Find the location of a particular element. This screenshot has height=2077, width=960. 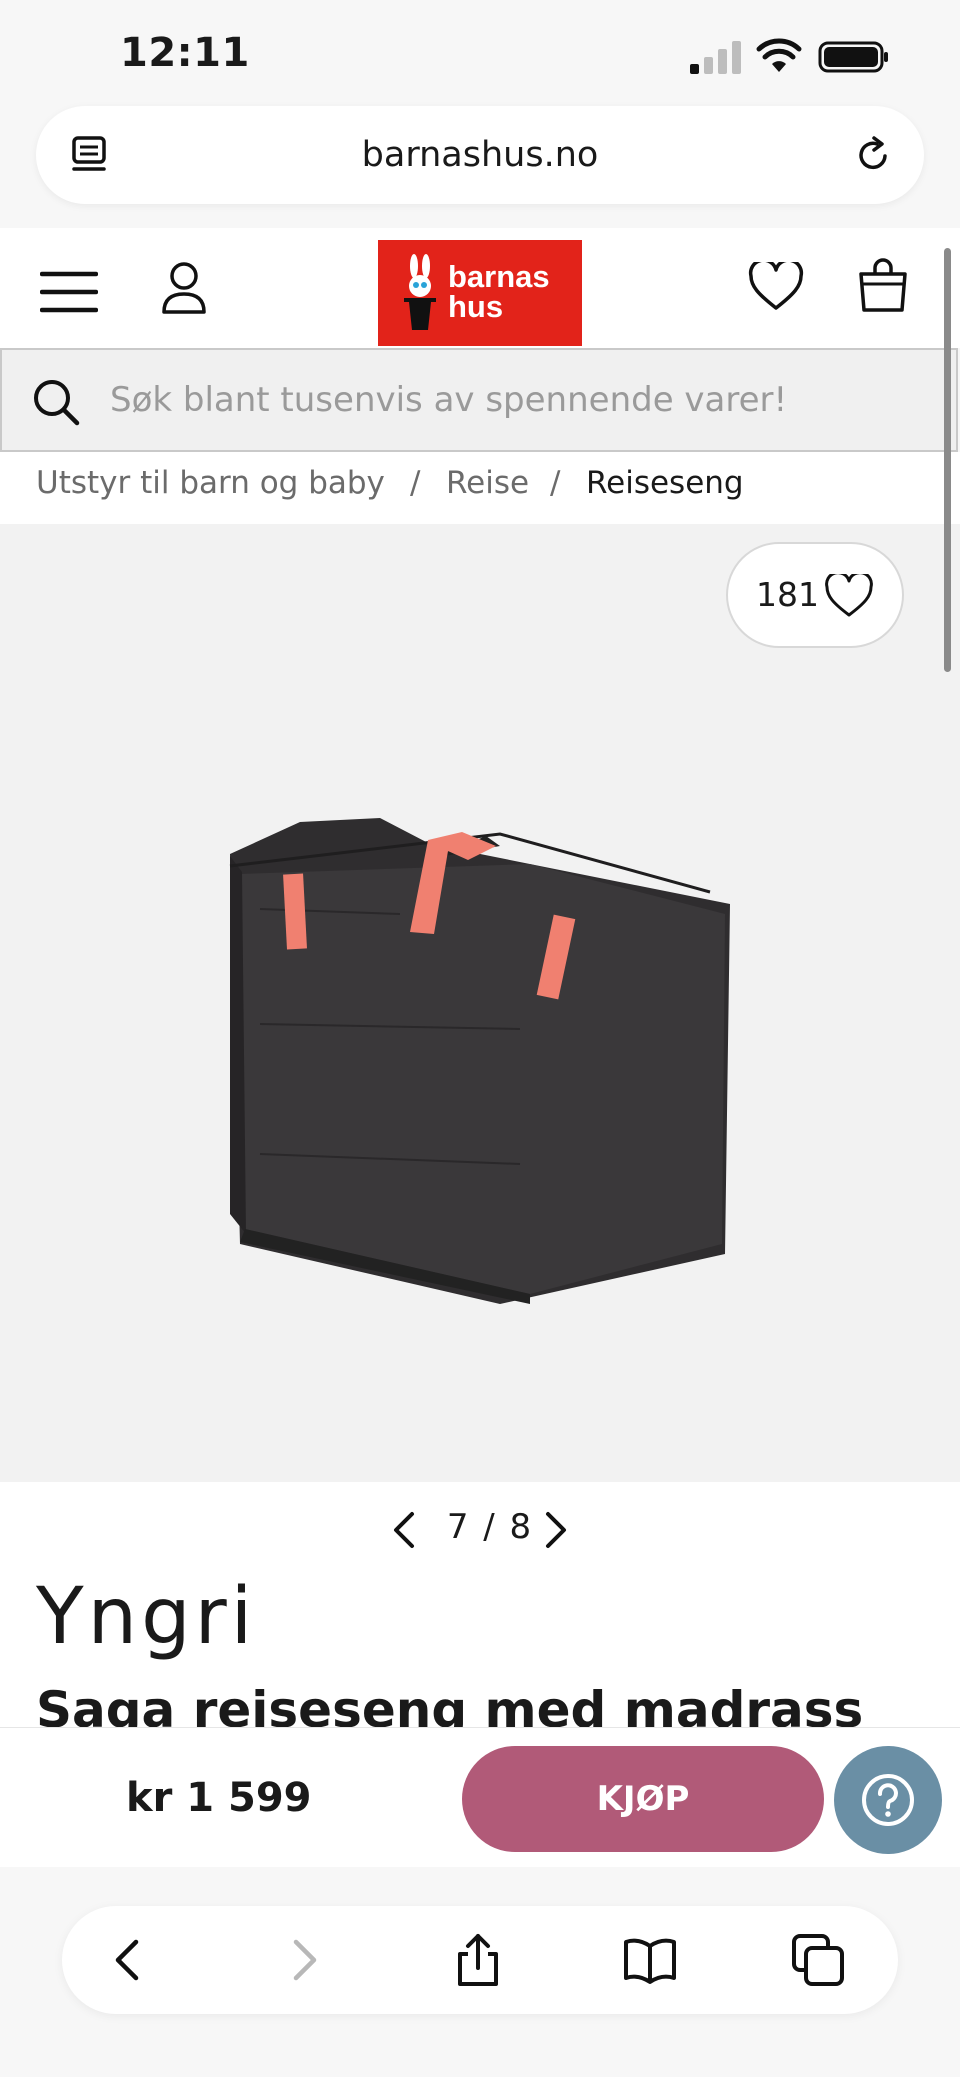

product-header: Yngri Saga reiseseng med madrass is located at coordinates (480, 1655).